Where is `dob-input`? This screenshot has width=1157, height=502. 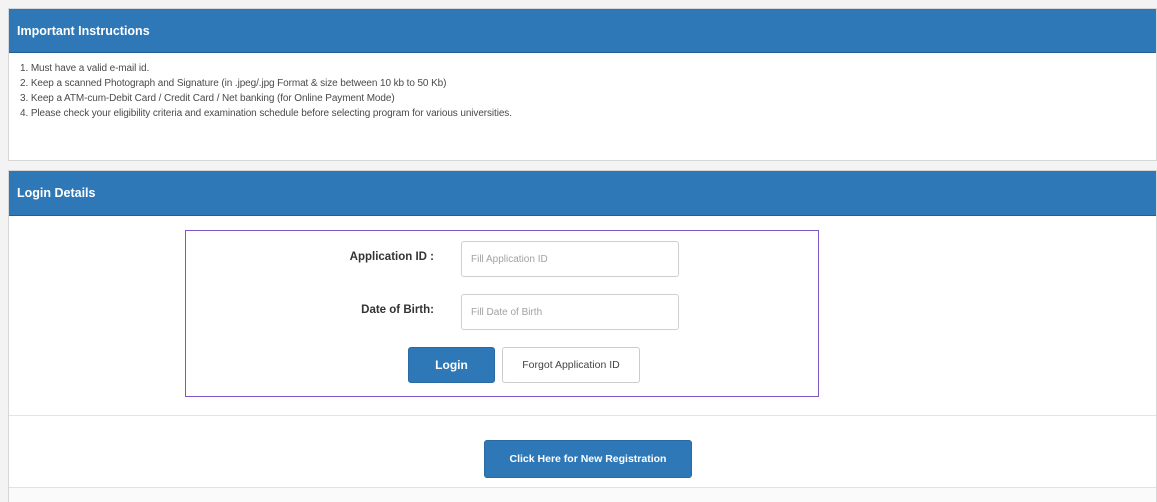 dob-input is located at coordinates (570, 312).